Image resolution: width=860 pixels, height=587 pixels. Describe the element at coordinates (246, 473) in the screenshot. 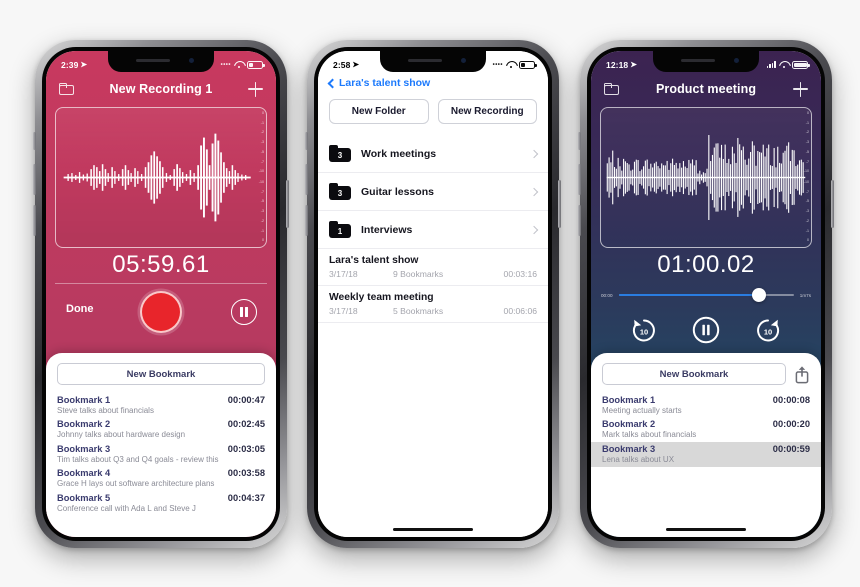

I see `bookmark-timestamp: 00:03:58` at that location.